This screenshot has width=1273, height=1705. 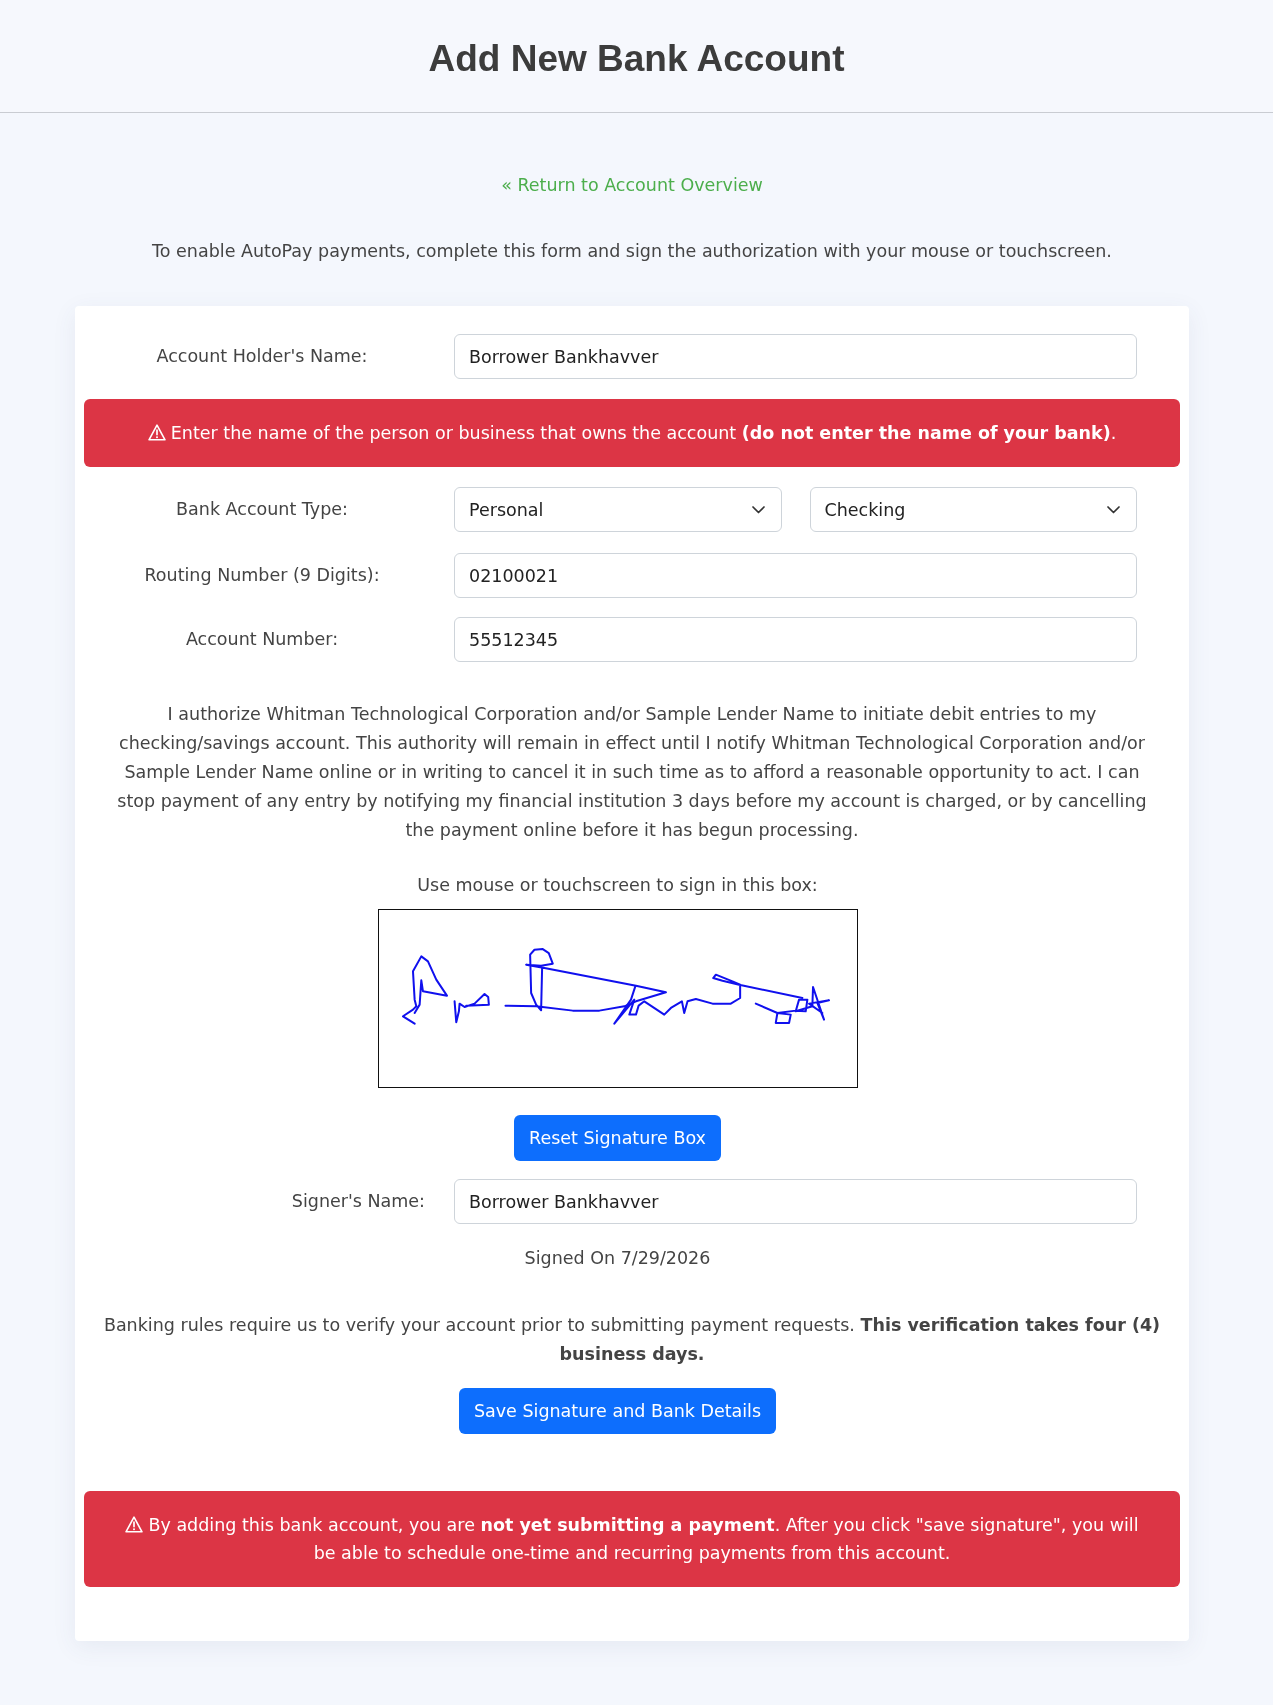 I want to click on alert-text: By adding this bank account, you are not yet submitting a payment. After you click "save signature", you will be able to schedule one-time and recurring payments from this account., so click(x=643, y=1539).